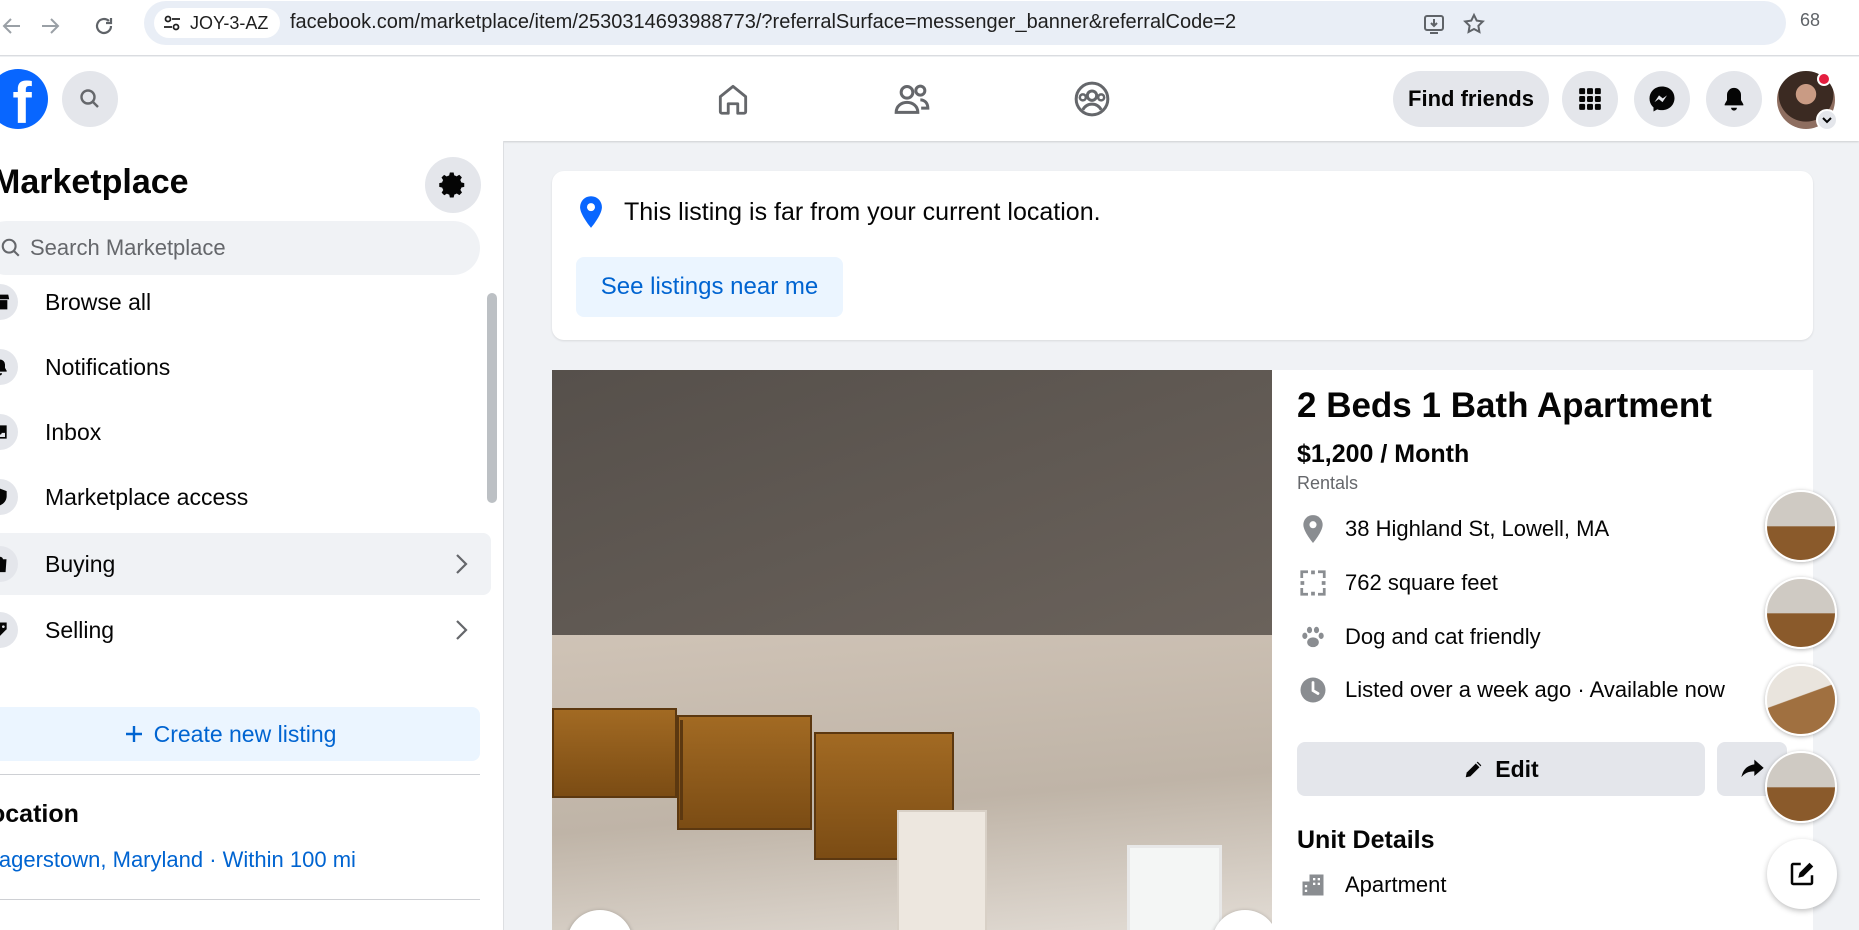  What do you see at coordinates (11, 26) in the screenshot?
I see `back-arrow-icon` at bounding box center [11, 26].